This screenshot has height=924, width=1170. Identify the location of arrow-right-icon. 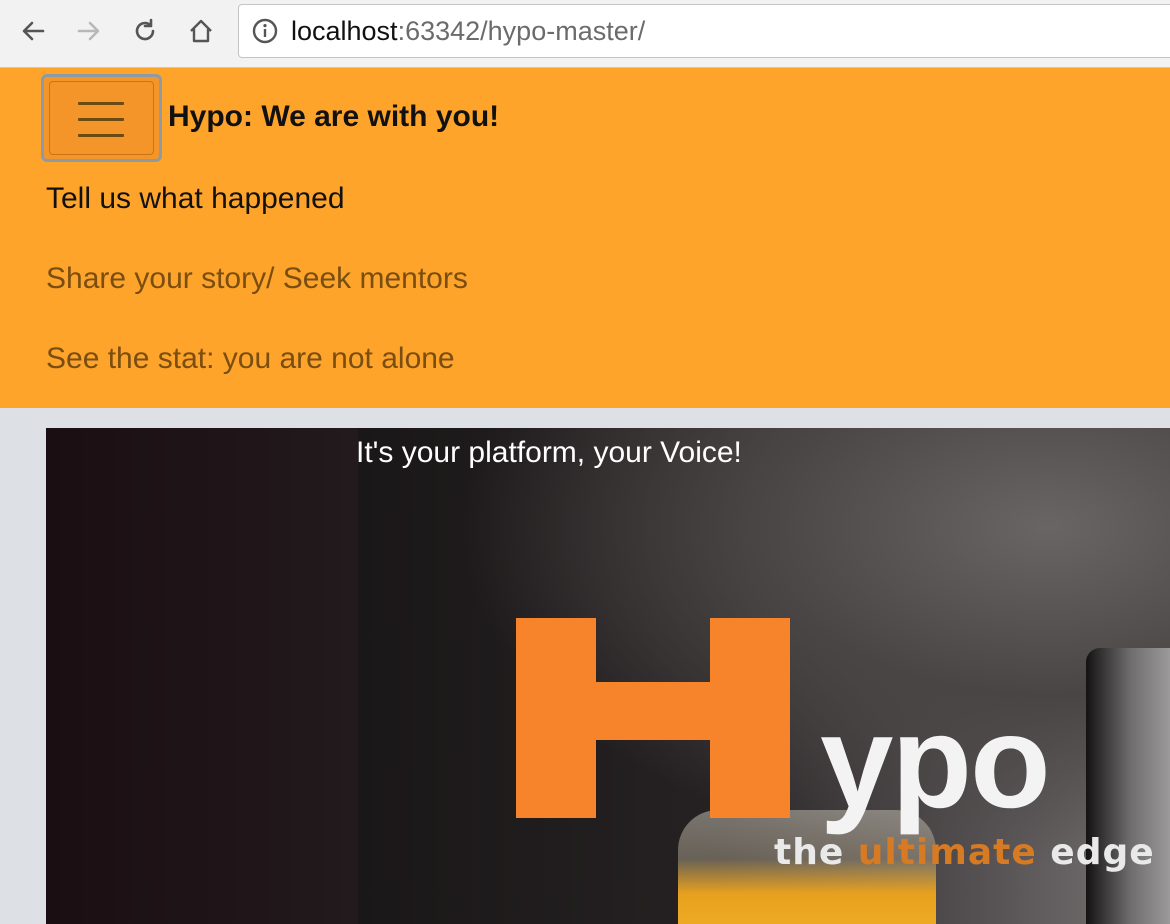
(88, 31).